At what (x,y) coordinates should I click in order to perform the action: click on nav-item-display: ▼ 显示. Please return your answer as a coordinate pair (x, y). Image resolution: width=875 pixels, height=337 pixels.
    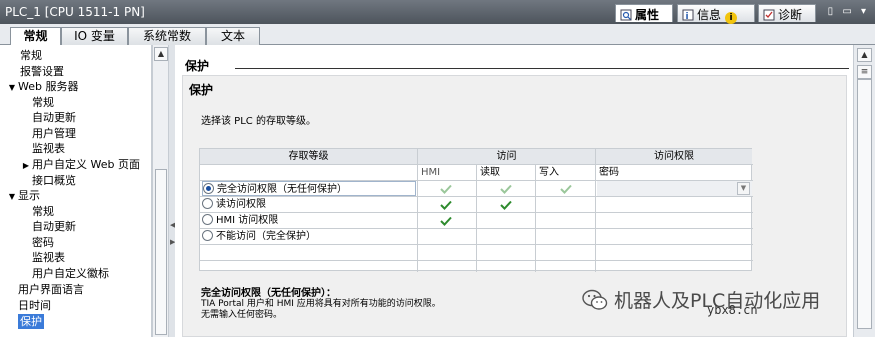
    Looking at the image, I should click on (23, 195).